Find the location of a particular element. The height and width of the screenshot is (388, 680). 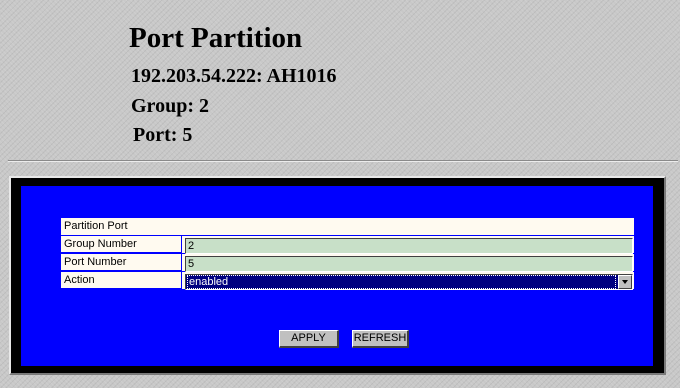

form-header-row: Partition Port is located at coordinates (347, 227).